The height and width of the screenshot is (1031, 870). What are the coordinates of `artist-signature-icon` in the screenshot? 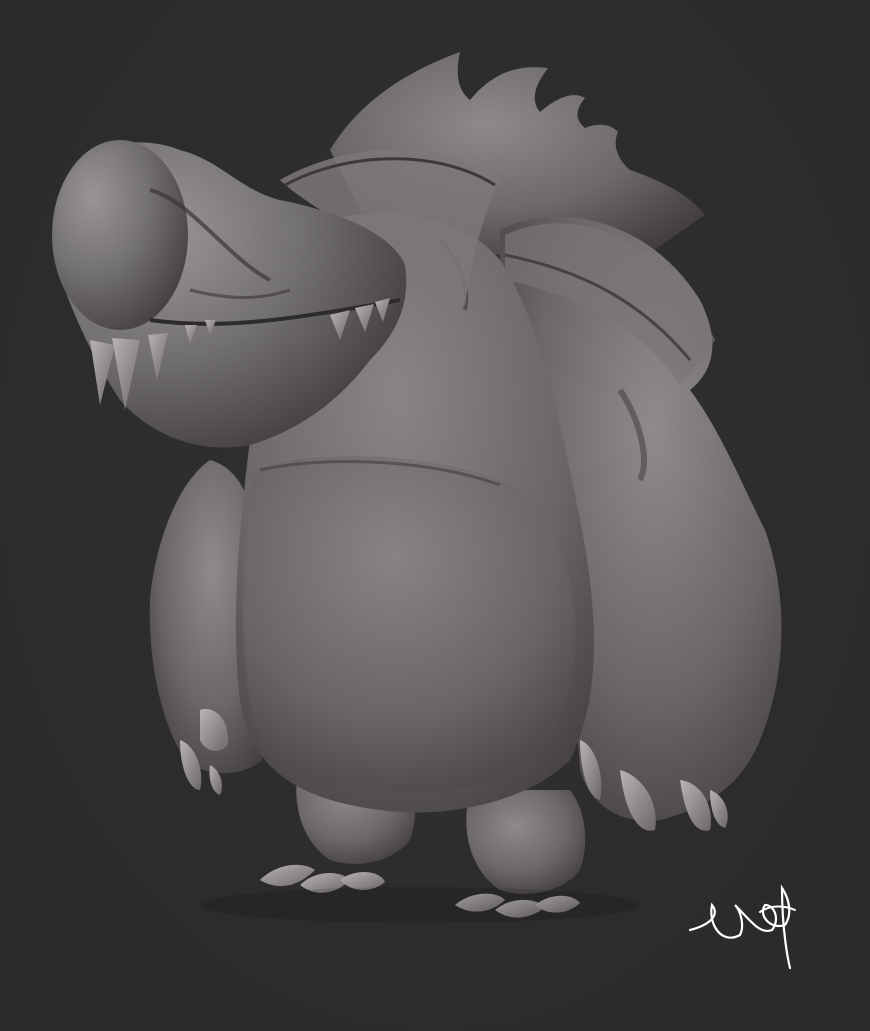 It's located at (742, 927).